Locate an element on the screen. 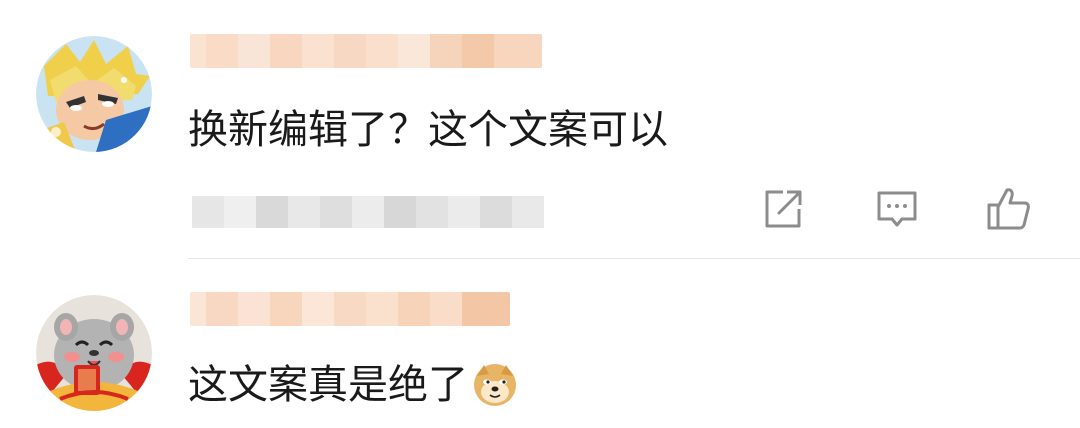 Image resolution: width=1080 pixels, height=428 pixels. like-button is located at coordinates (1009, 209).